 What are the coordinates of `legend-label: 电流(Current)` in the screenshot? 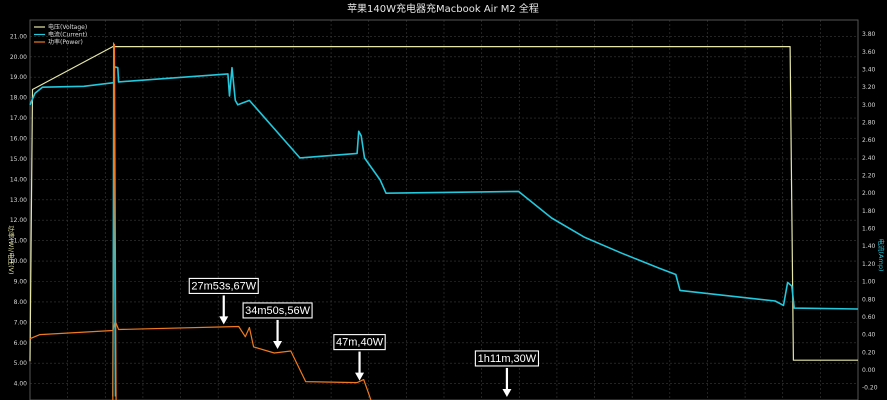 It's located at (67, 35).